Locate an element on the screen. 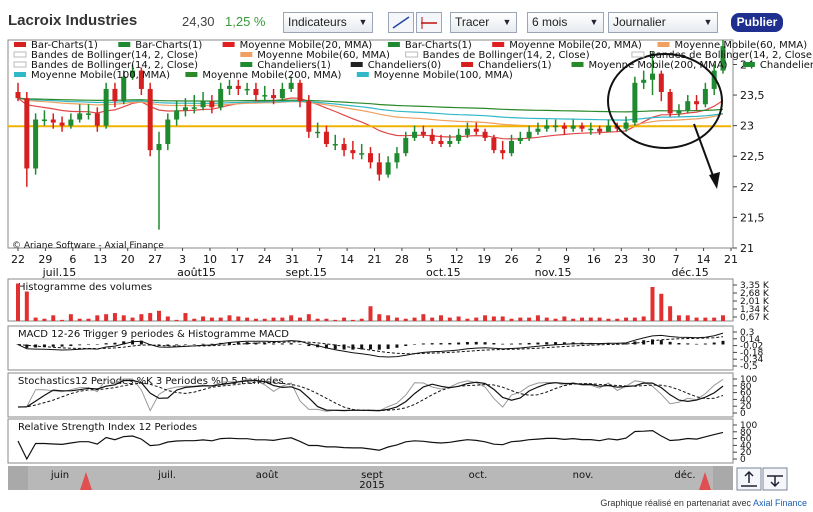 The image size is (813, 512). x-tick-label: 31 is located at coordinates (292, 259).